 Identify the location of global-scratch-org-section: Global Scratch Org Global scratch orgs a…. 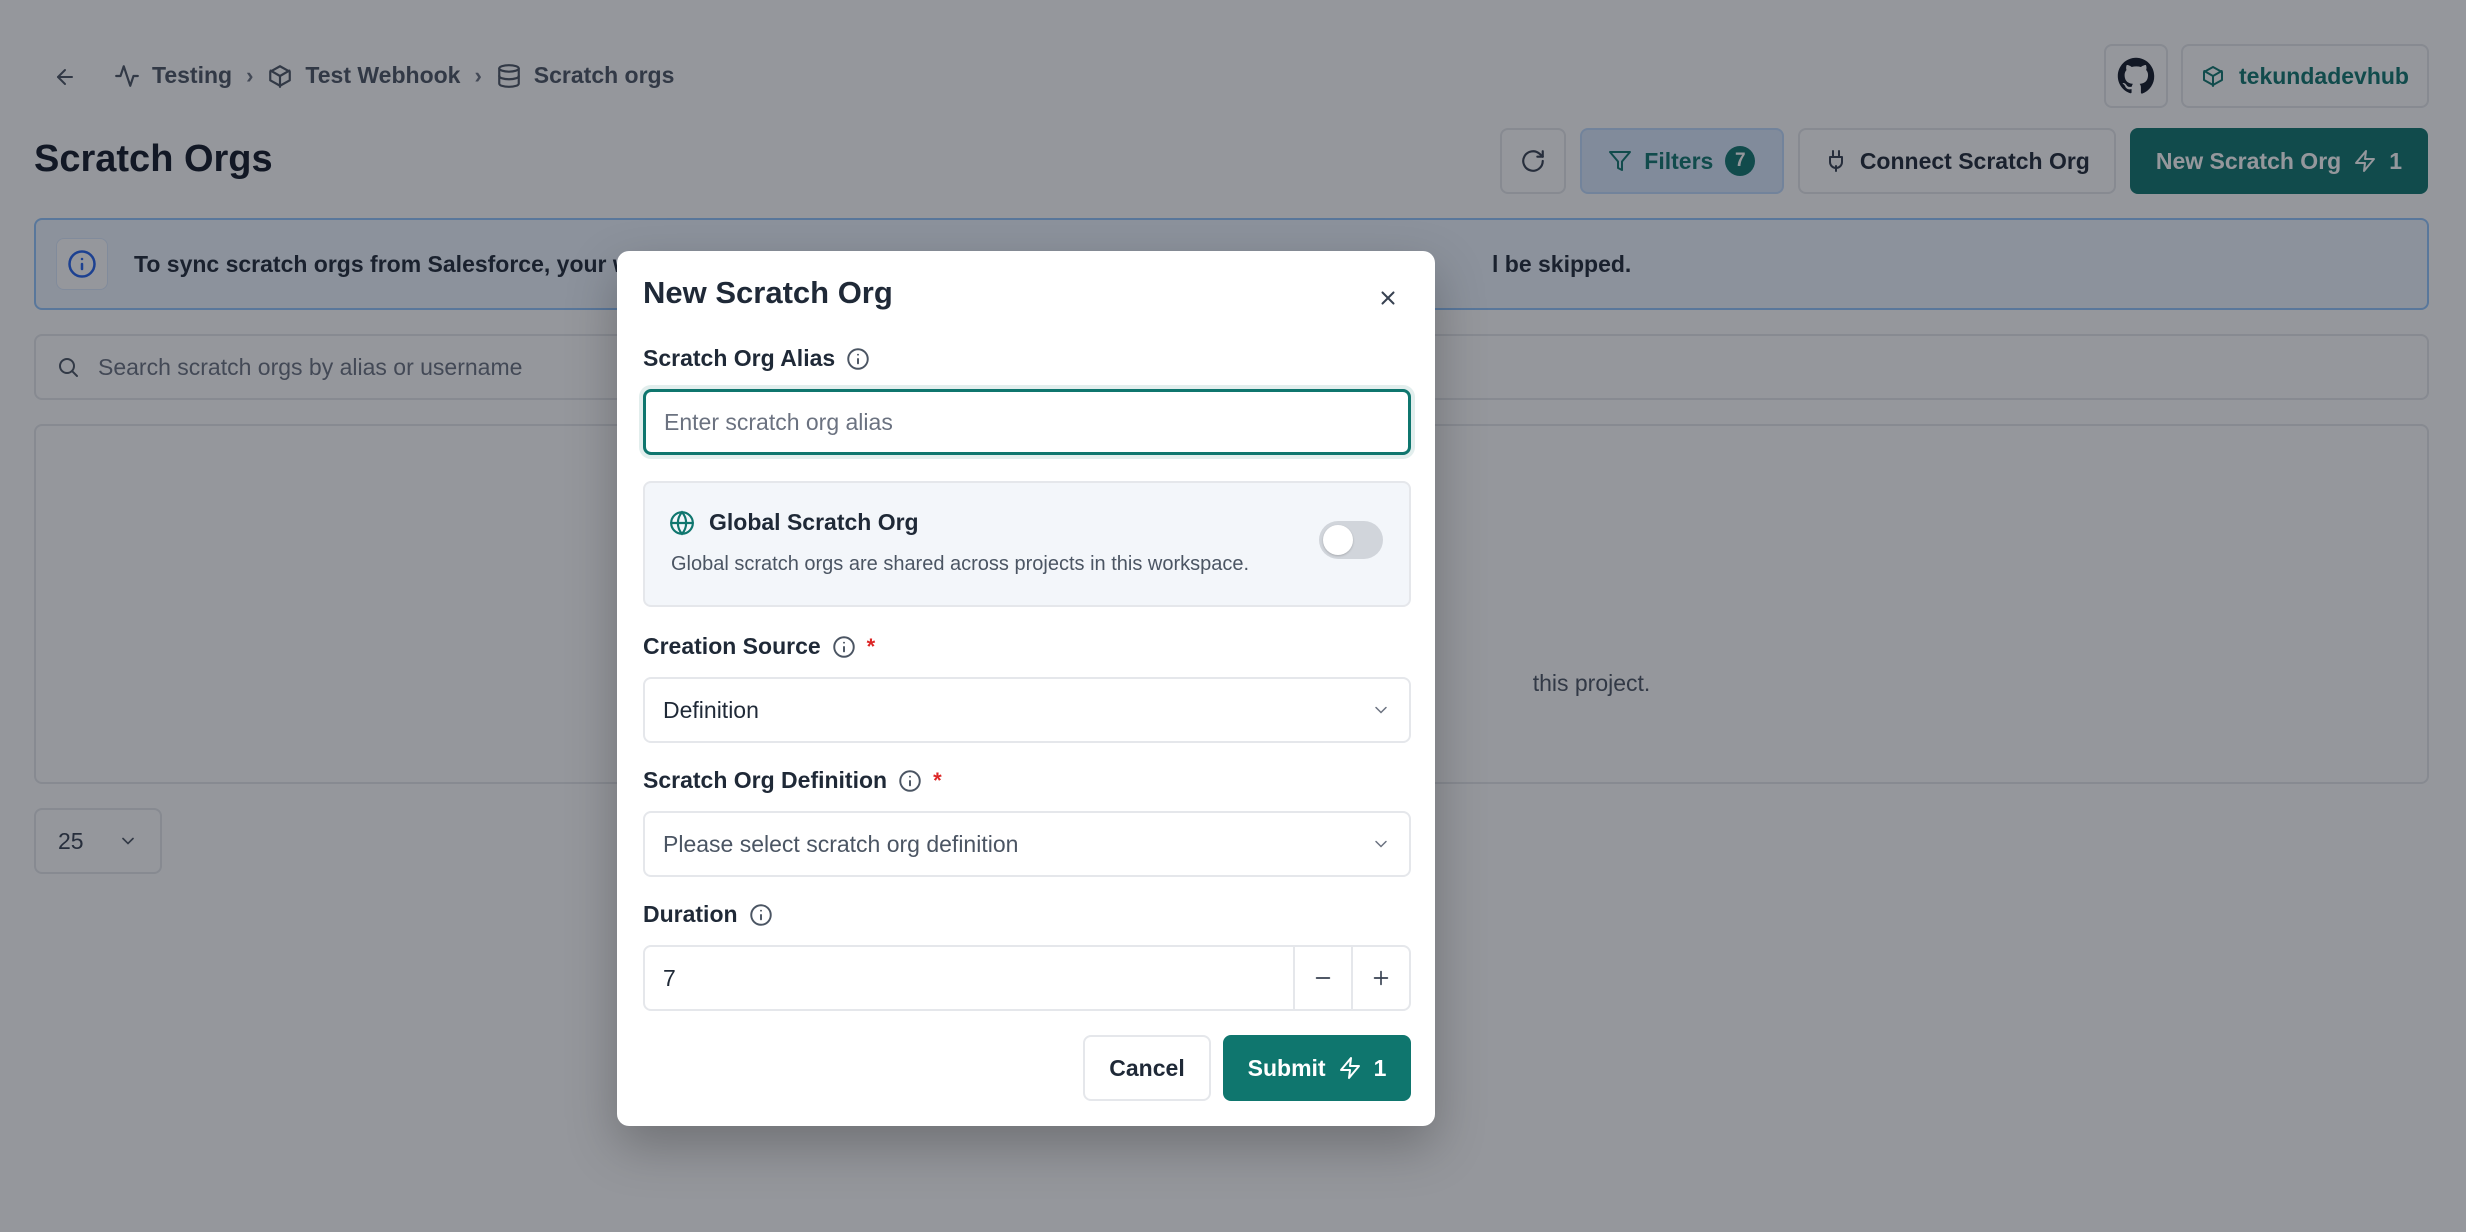
(1027, 544).